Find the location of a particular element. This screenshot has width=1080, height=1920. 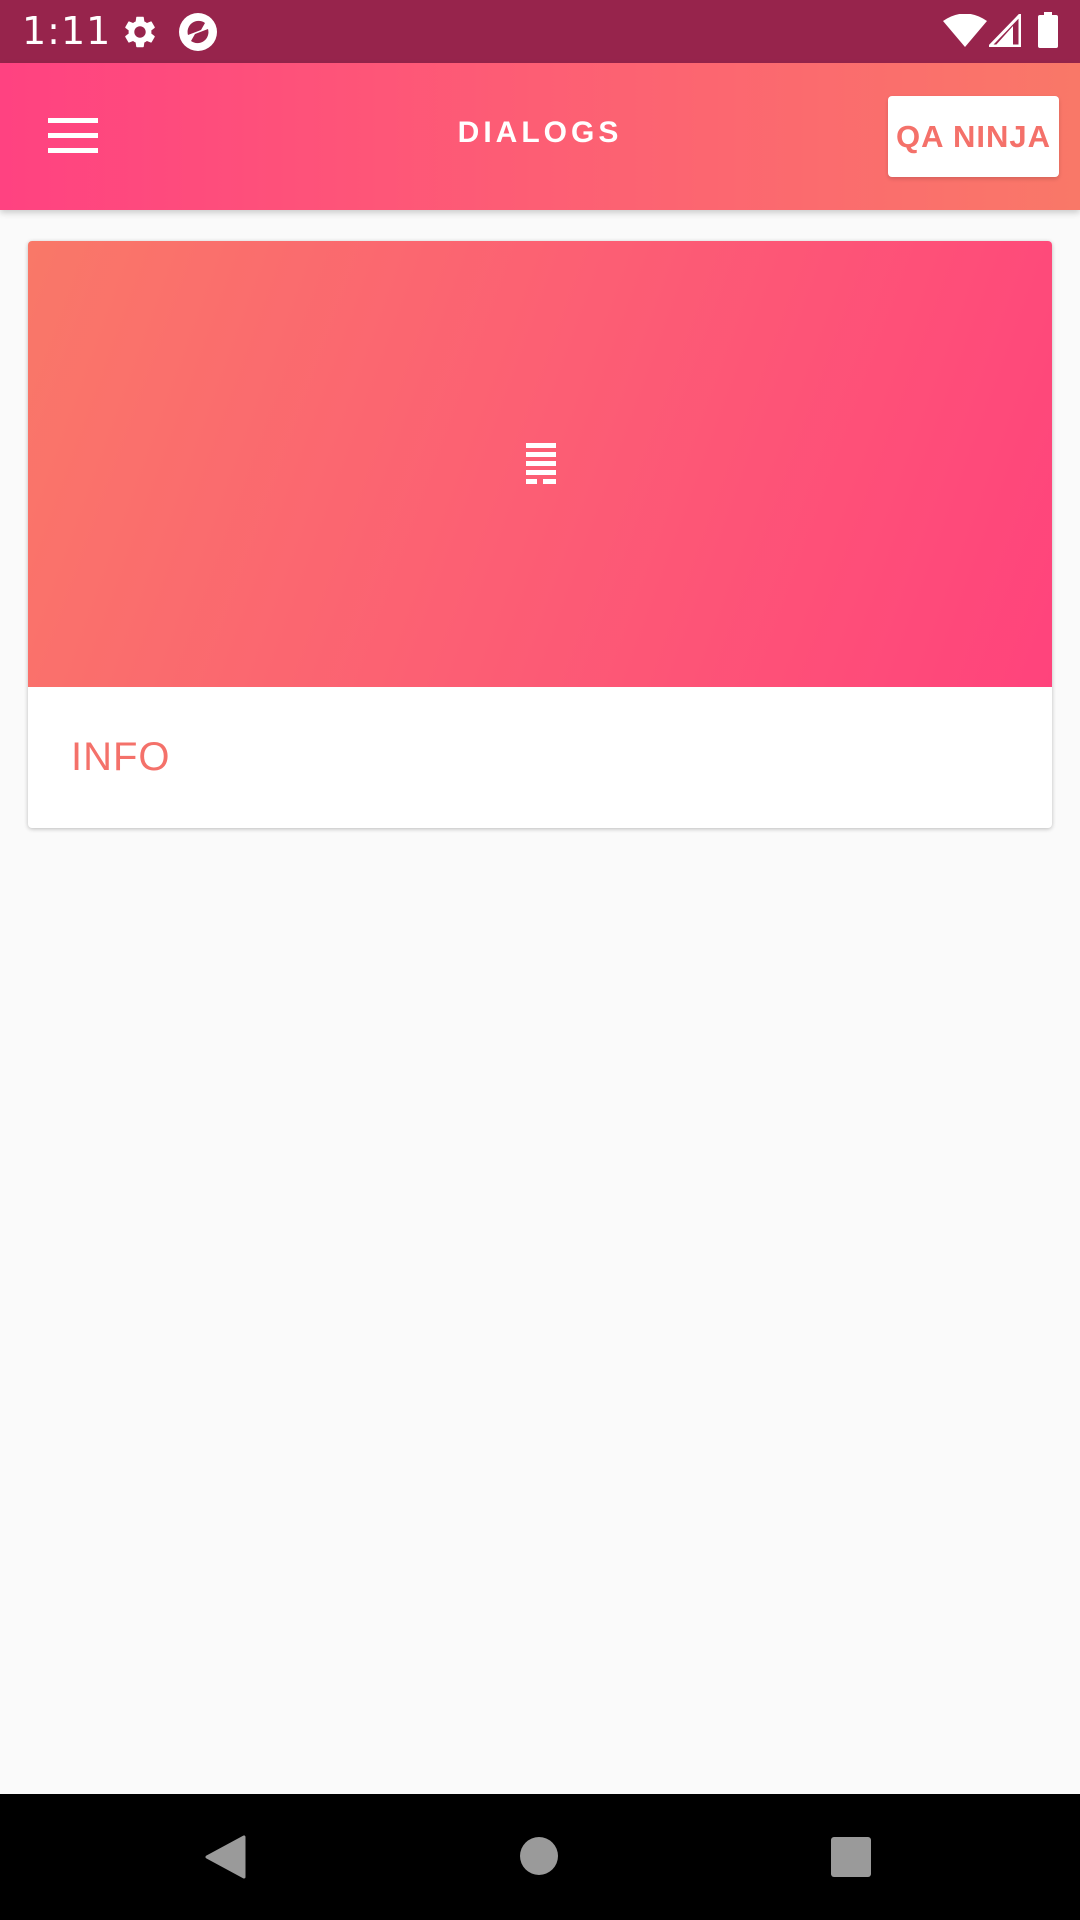

navigation-bar is located at coordinates (540, 1857).